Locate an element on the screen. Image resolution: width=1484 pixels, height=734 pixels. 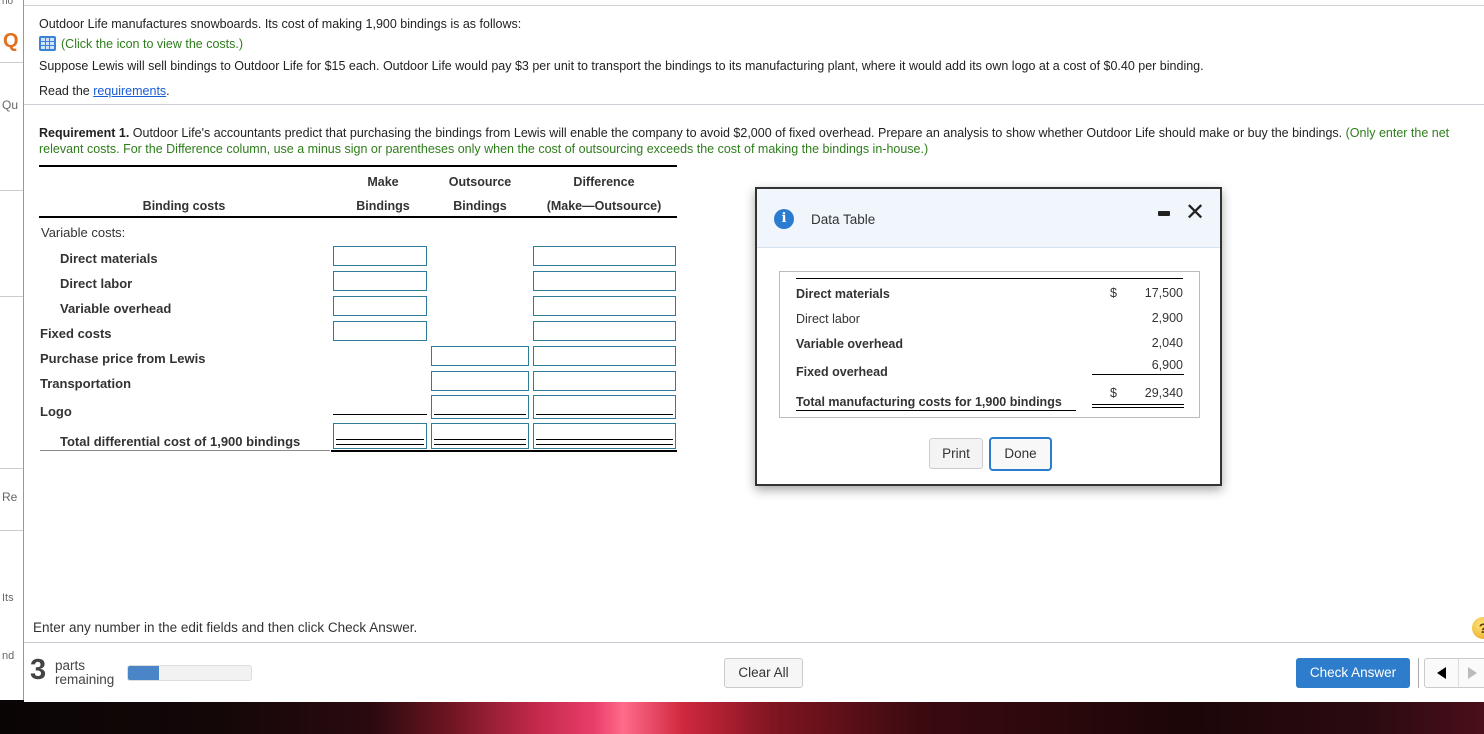
cost-row-value: 2,900 is located at coordinates (1167, 318).